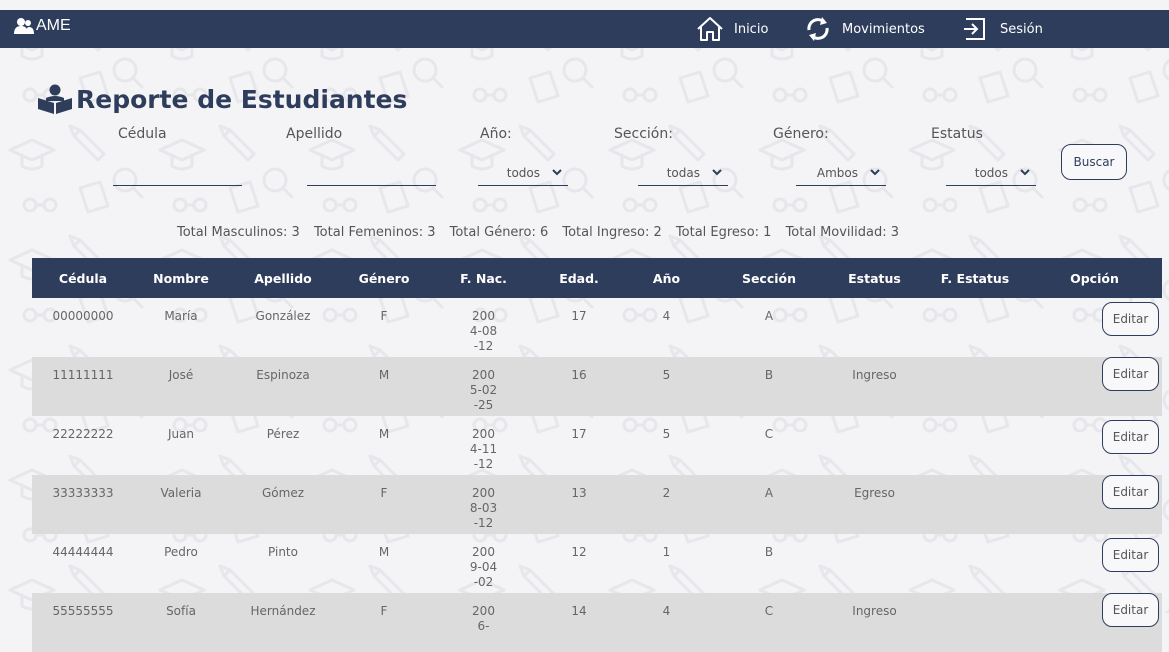  Describe the element at coordinates (181, 316) in the screenshot. I see `cell-nombre: María` at that location.